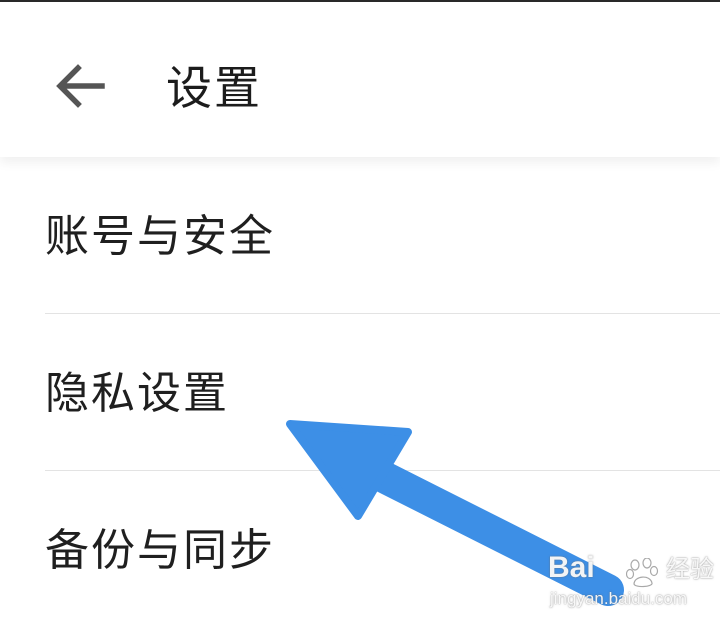  Describe the element at coordinates (571, 567) in the screenshot. I see `watermark-brand: Bai` at that location.